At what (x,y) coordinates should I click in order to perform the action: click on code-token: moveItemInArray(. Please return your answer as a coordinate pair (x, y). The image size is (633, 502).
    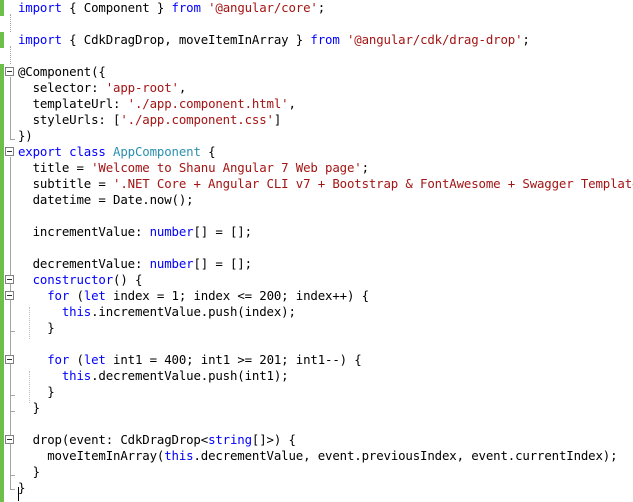
    Looking at the image, I should click on (91, 455).